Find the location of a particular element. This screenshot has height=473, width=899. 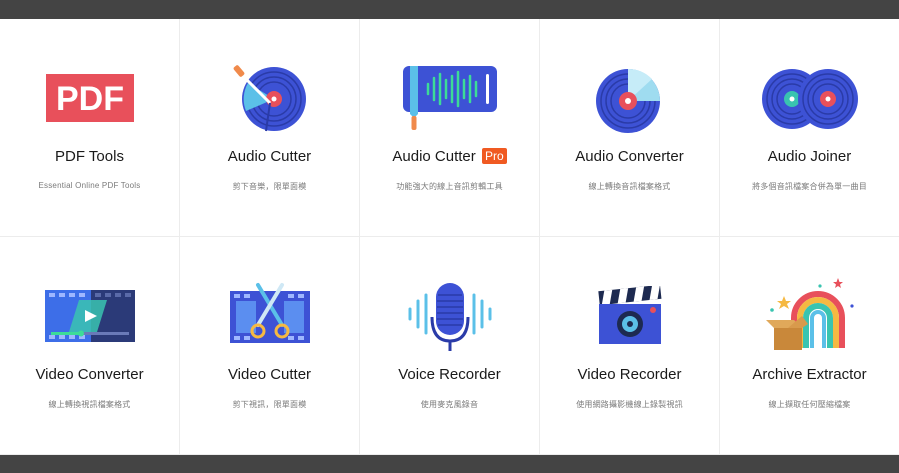

tool-title: Voice Recorder is located at coordinates (449, 374).